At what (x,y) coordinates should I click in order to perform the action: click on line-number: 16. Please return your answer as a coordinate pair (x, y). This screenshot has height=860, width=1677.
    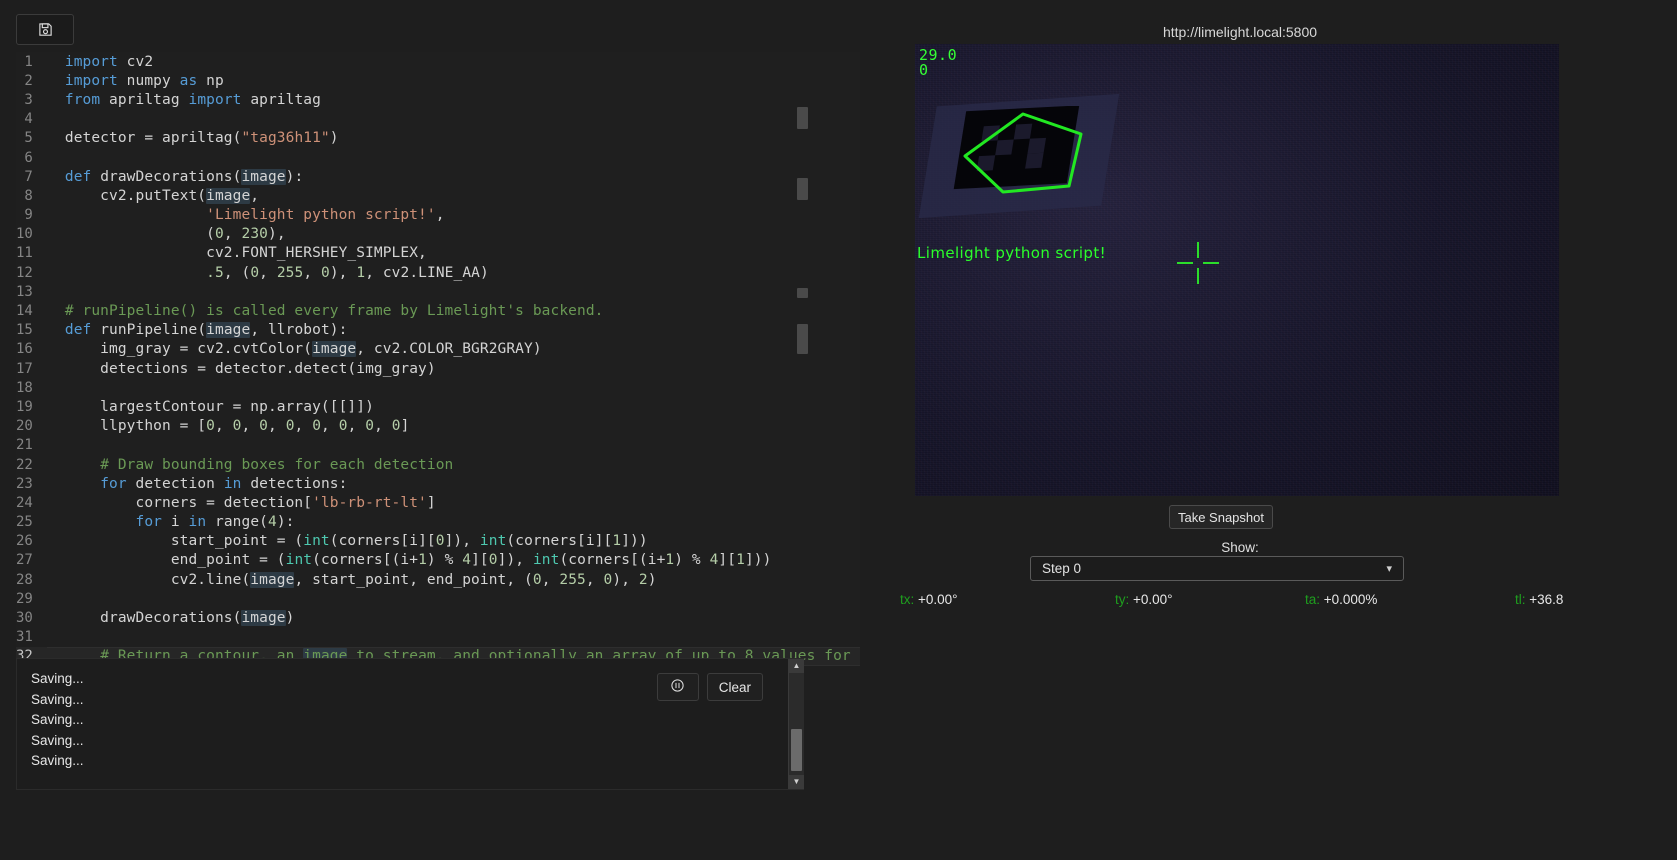
    Looking at the image, I should click on (31, 349).